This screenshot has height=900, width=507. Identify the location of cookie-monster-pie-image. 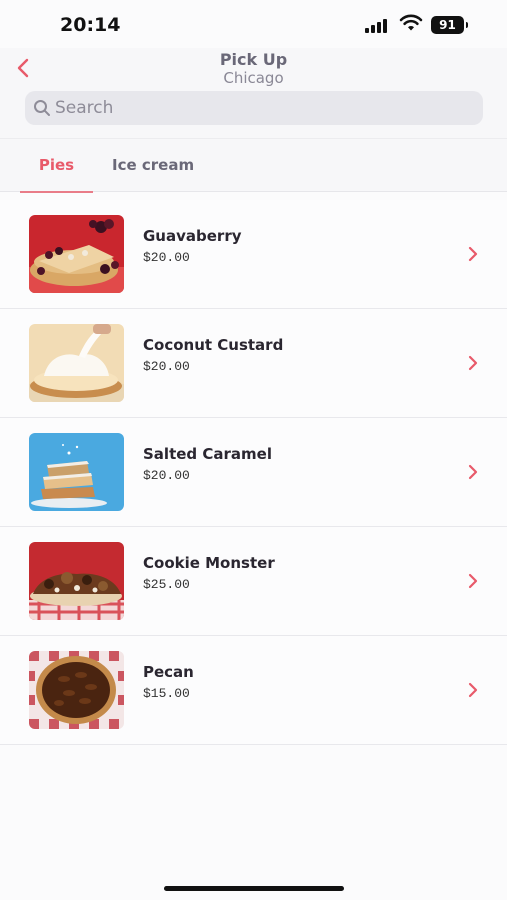
(76, 581).